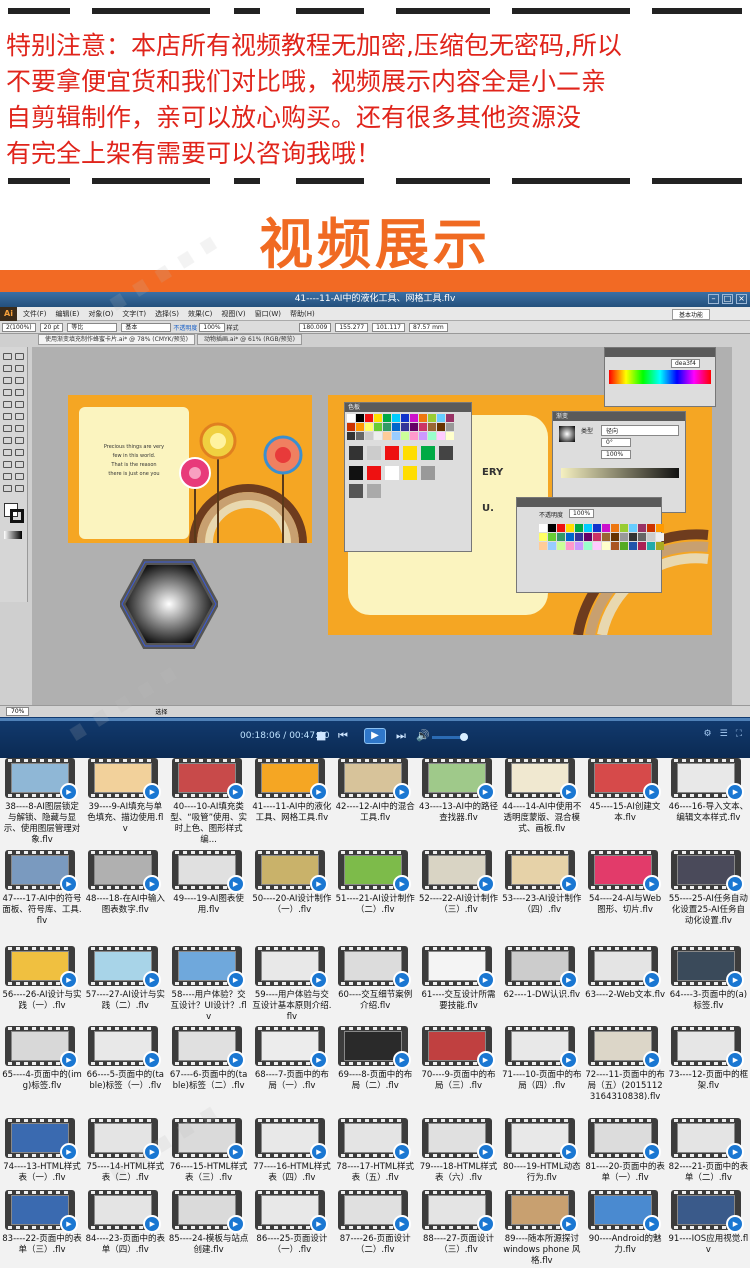  What do you see at coordinates (125, 1172) in the screenshot?
I see `video-filename: 75----14-HTML样式表（二）.flv` at bounding box center [125, 1172].